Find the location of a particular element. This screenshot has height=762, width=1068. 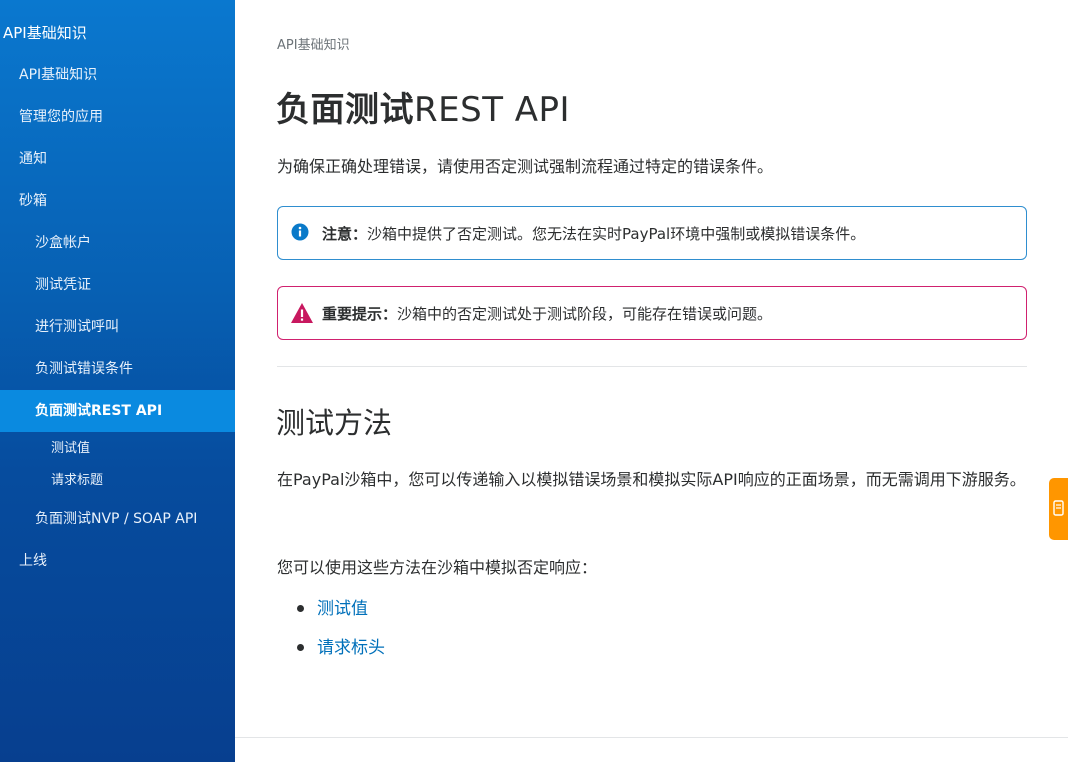

section-title: 测试方法 is located at coordinates (334, 423).